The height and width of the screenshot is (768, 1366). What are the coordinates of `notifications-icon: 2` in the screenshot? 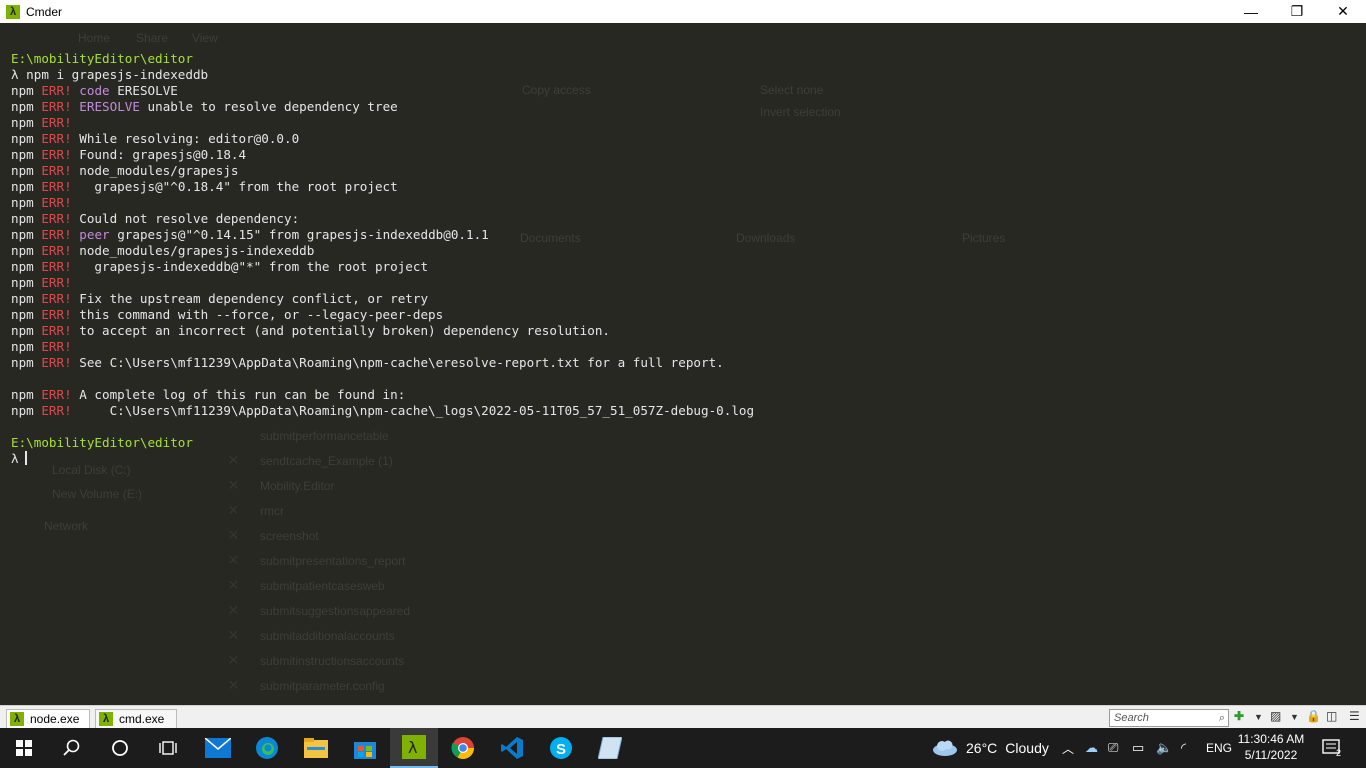 It's located at (1331, 748).